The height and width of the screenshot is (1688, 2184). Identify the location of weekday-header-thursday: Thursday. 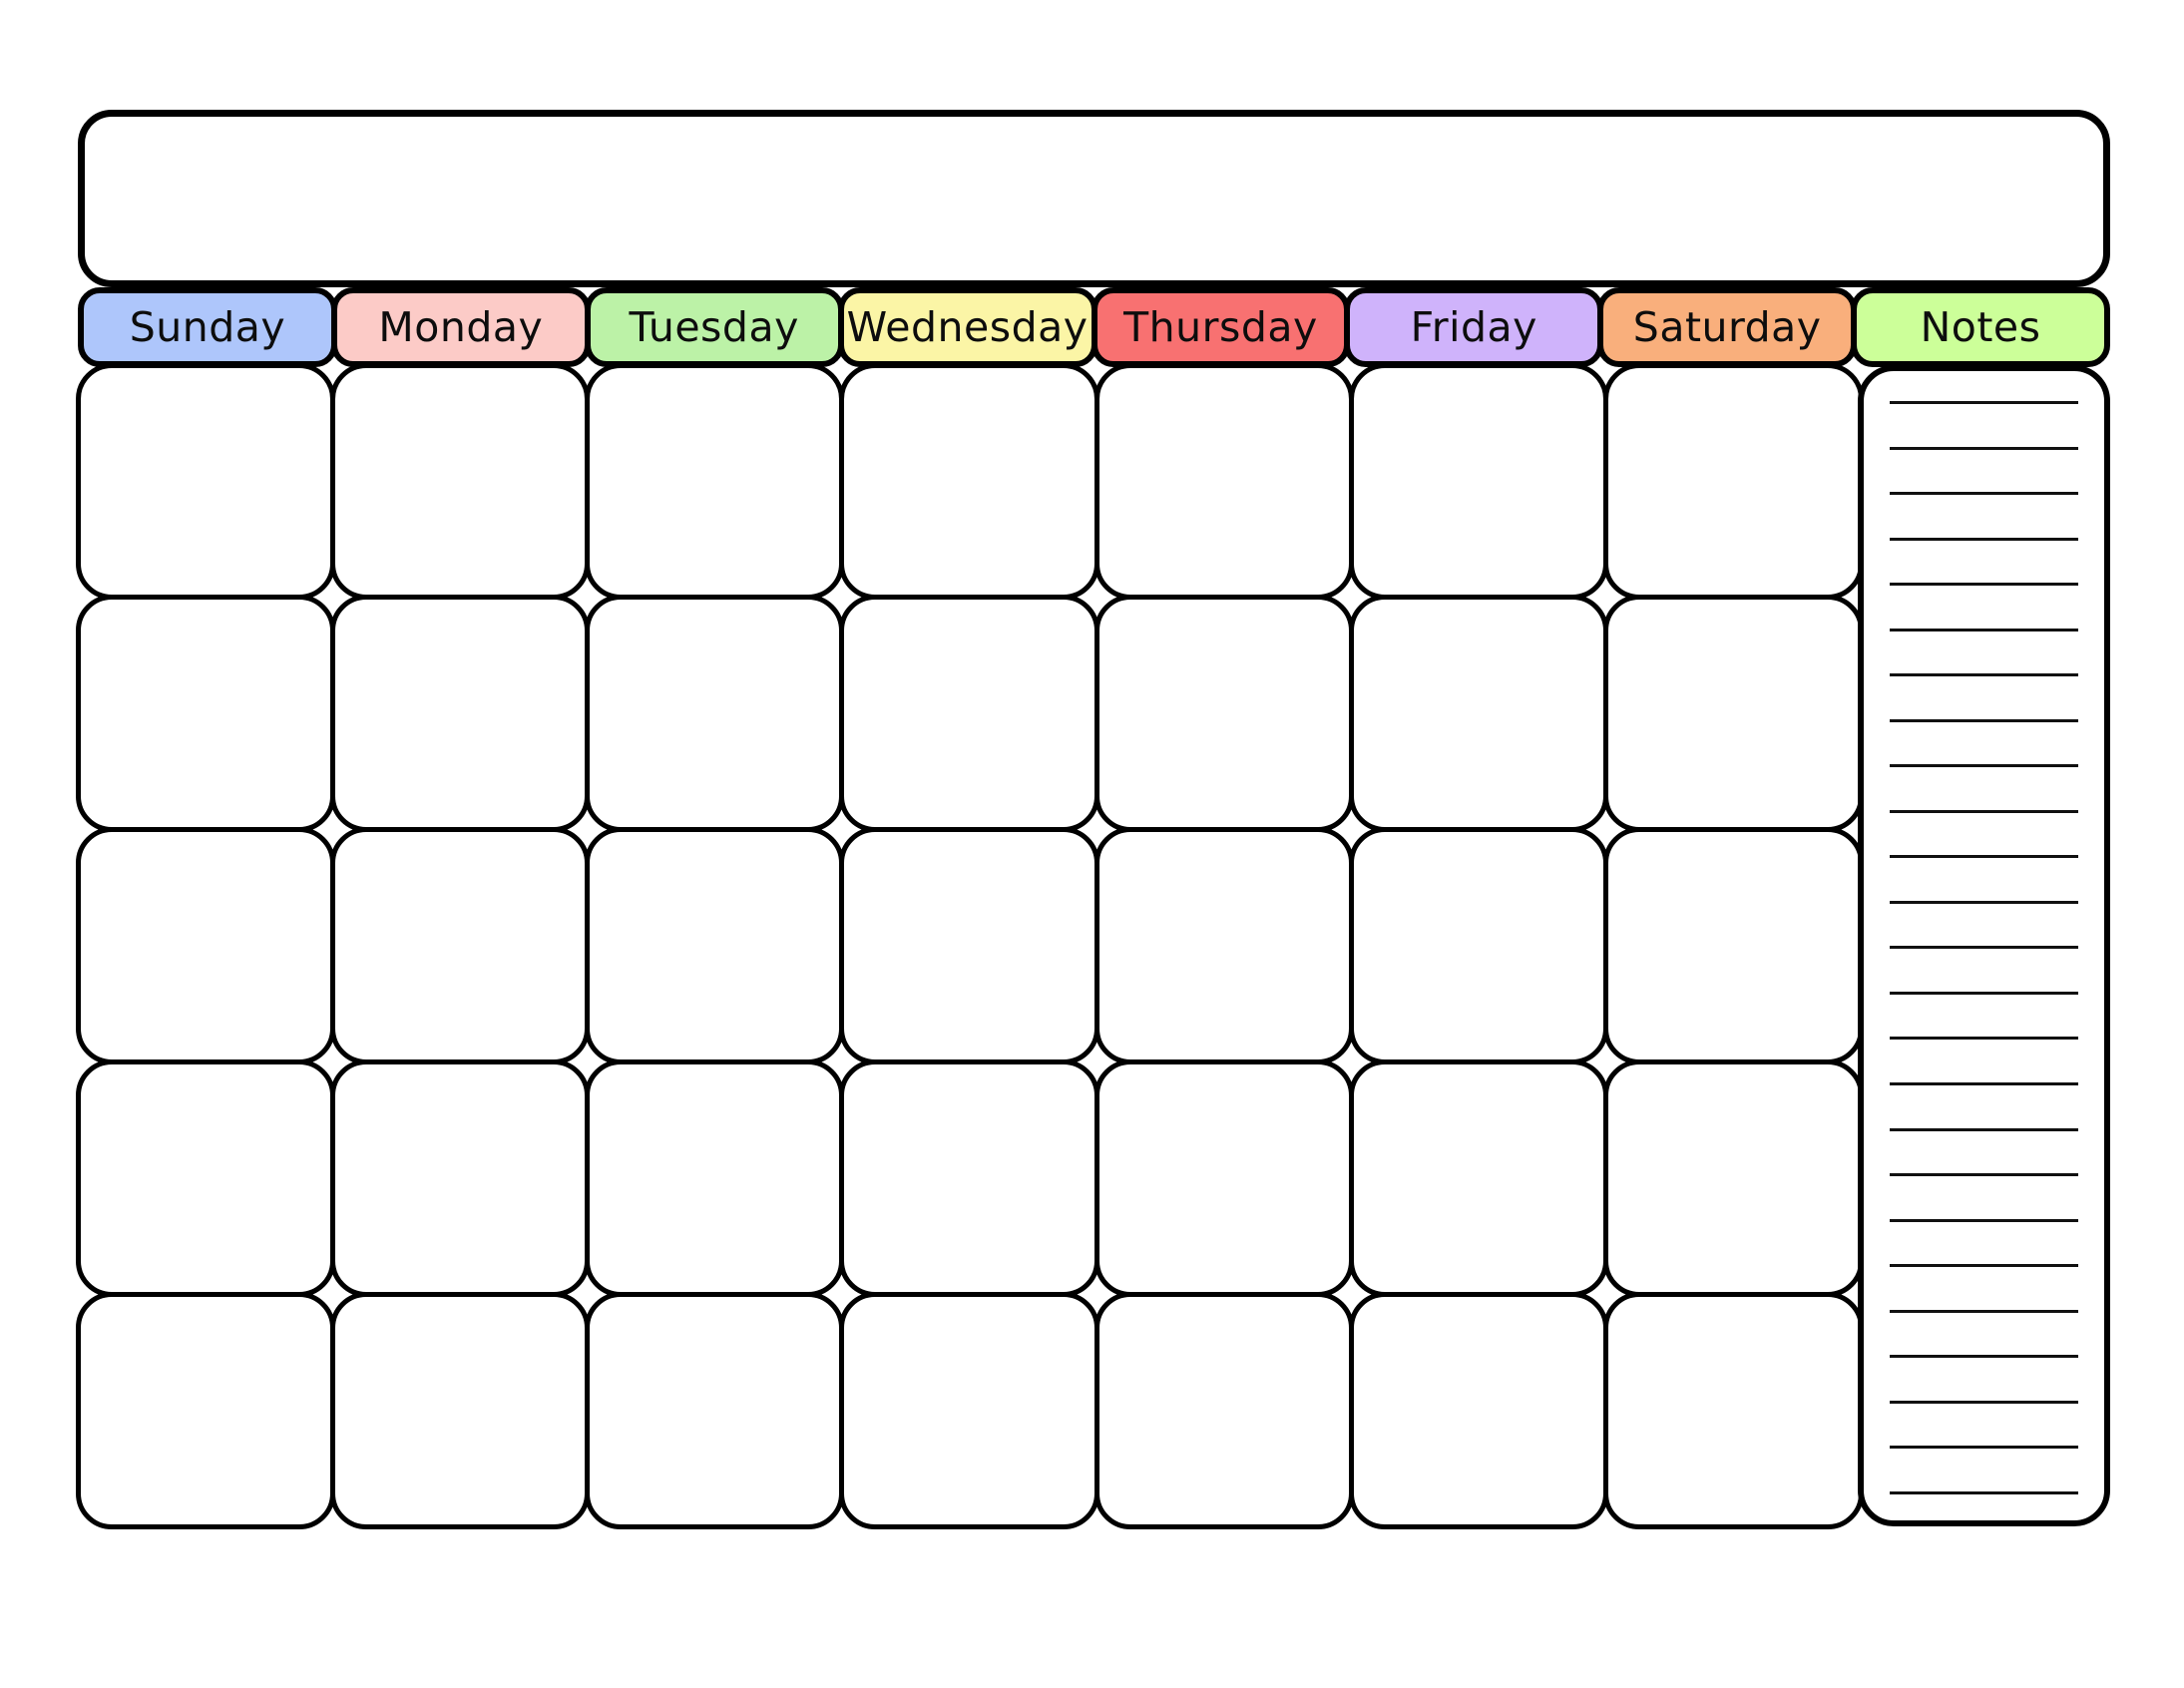
(1221, 327).